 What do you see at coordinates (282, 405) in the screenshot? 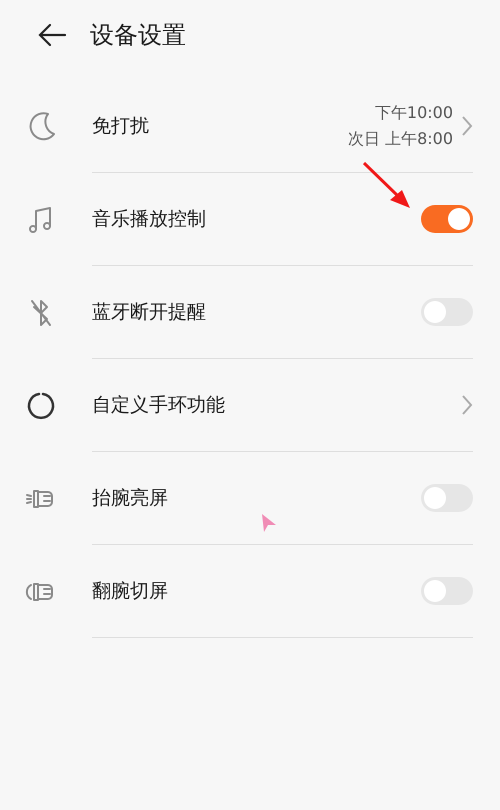
I see `settings-item: 自定义手环功能` at bounding box center [282, 405].